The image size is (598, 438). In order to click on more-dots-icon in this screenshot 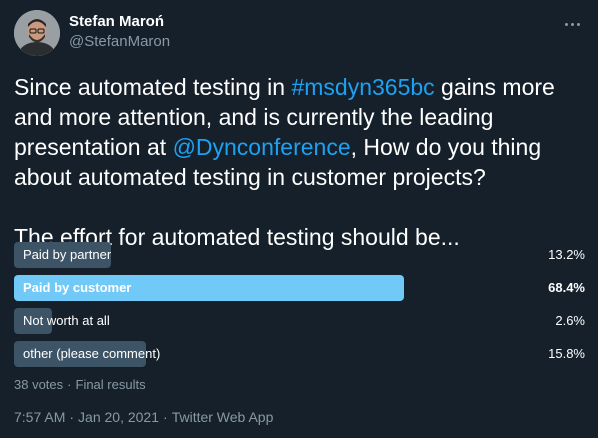, I will do `click(572, 24)`.